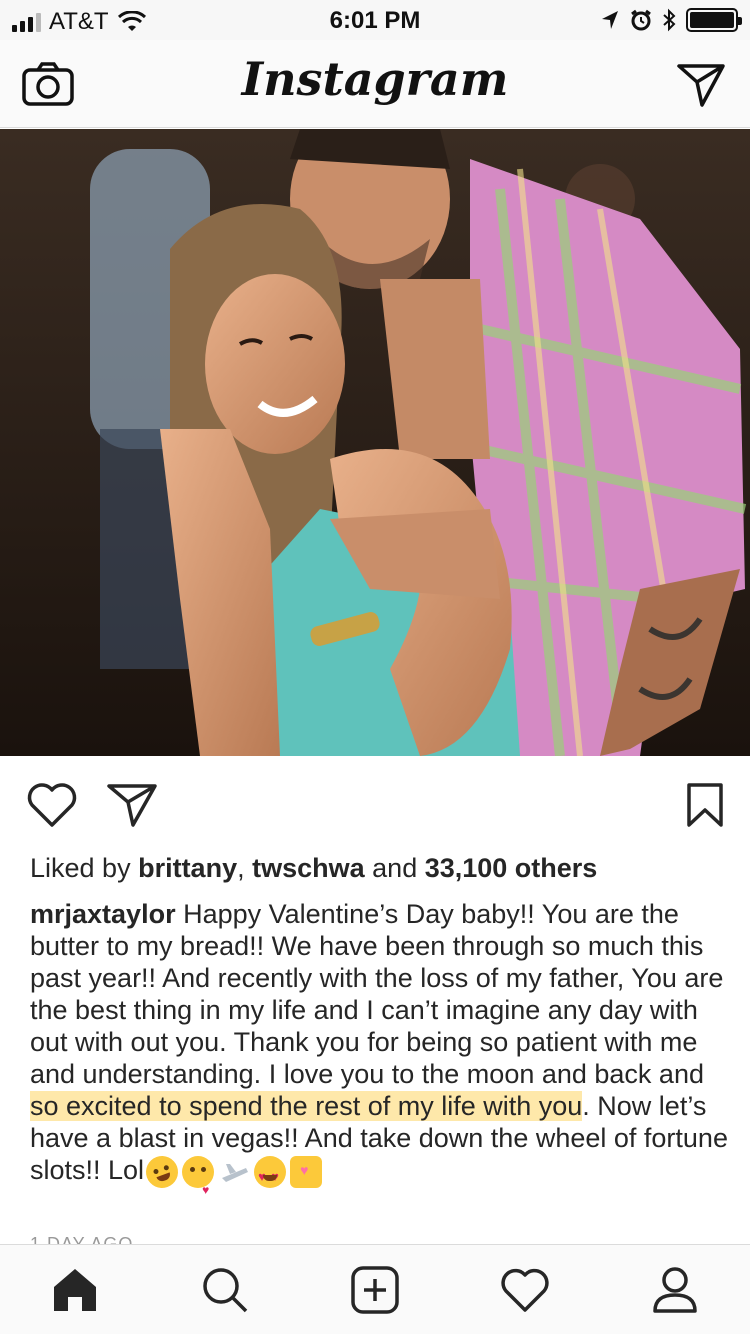  I want to click on caption-emojis: ♥ ♥♥ ♥, so click(232, 1174).